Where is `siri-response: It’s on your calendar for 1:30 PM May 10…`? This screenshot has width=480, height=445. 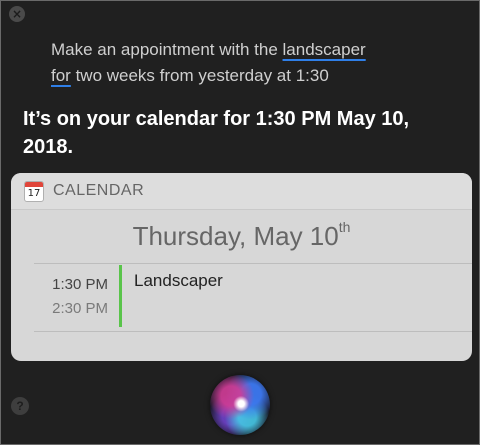 siri-response: It’s on your calendar for 1:30 PM May 10… is located at coordinates (216, 133).